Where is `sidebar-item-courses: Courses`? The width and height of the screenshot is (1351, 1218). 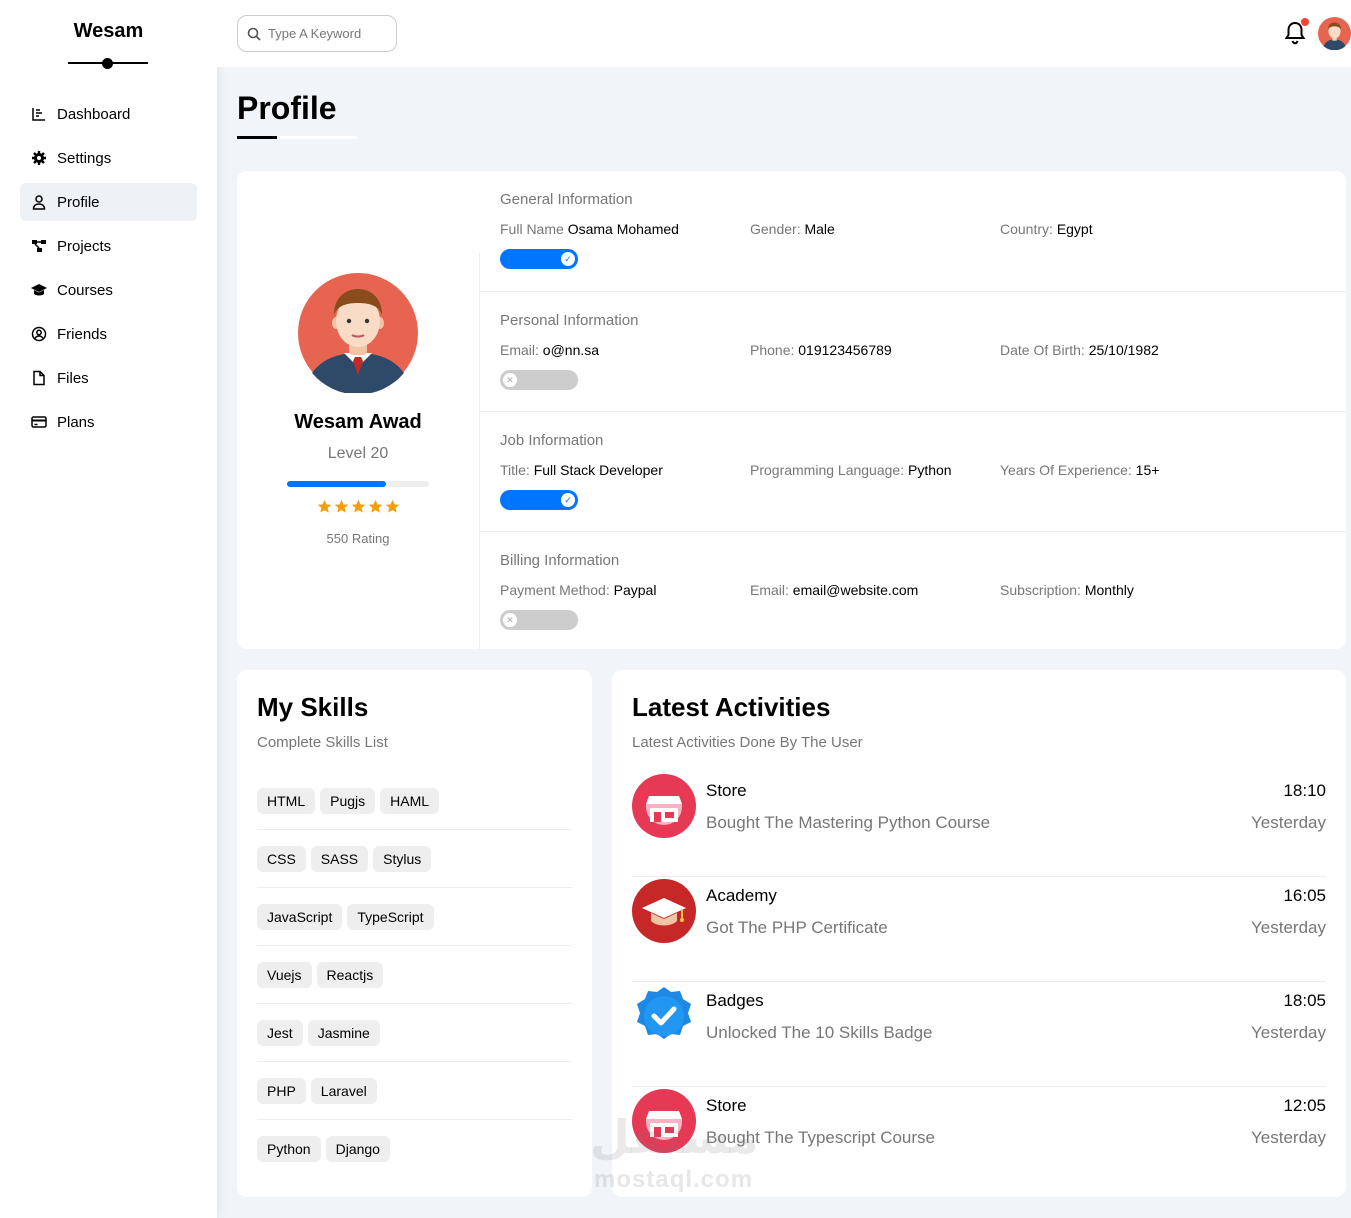 sidebar-item-courses: Courses is located at coordinates (108, 290).